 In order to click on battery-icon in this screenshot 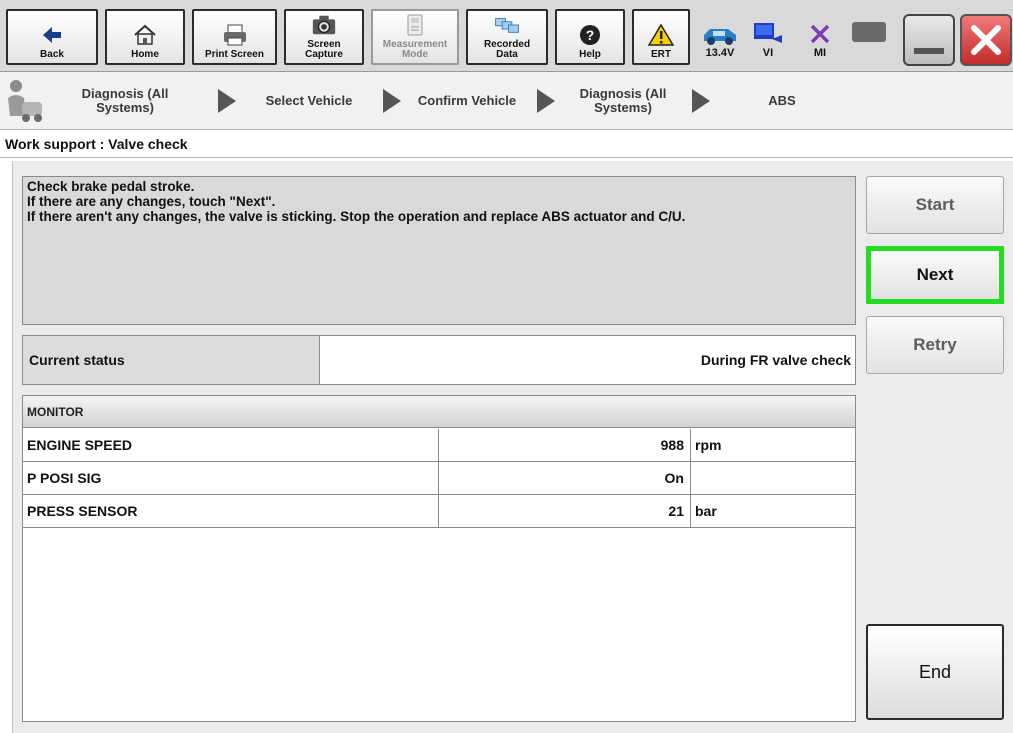, I will do `click(869, 32)`.